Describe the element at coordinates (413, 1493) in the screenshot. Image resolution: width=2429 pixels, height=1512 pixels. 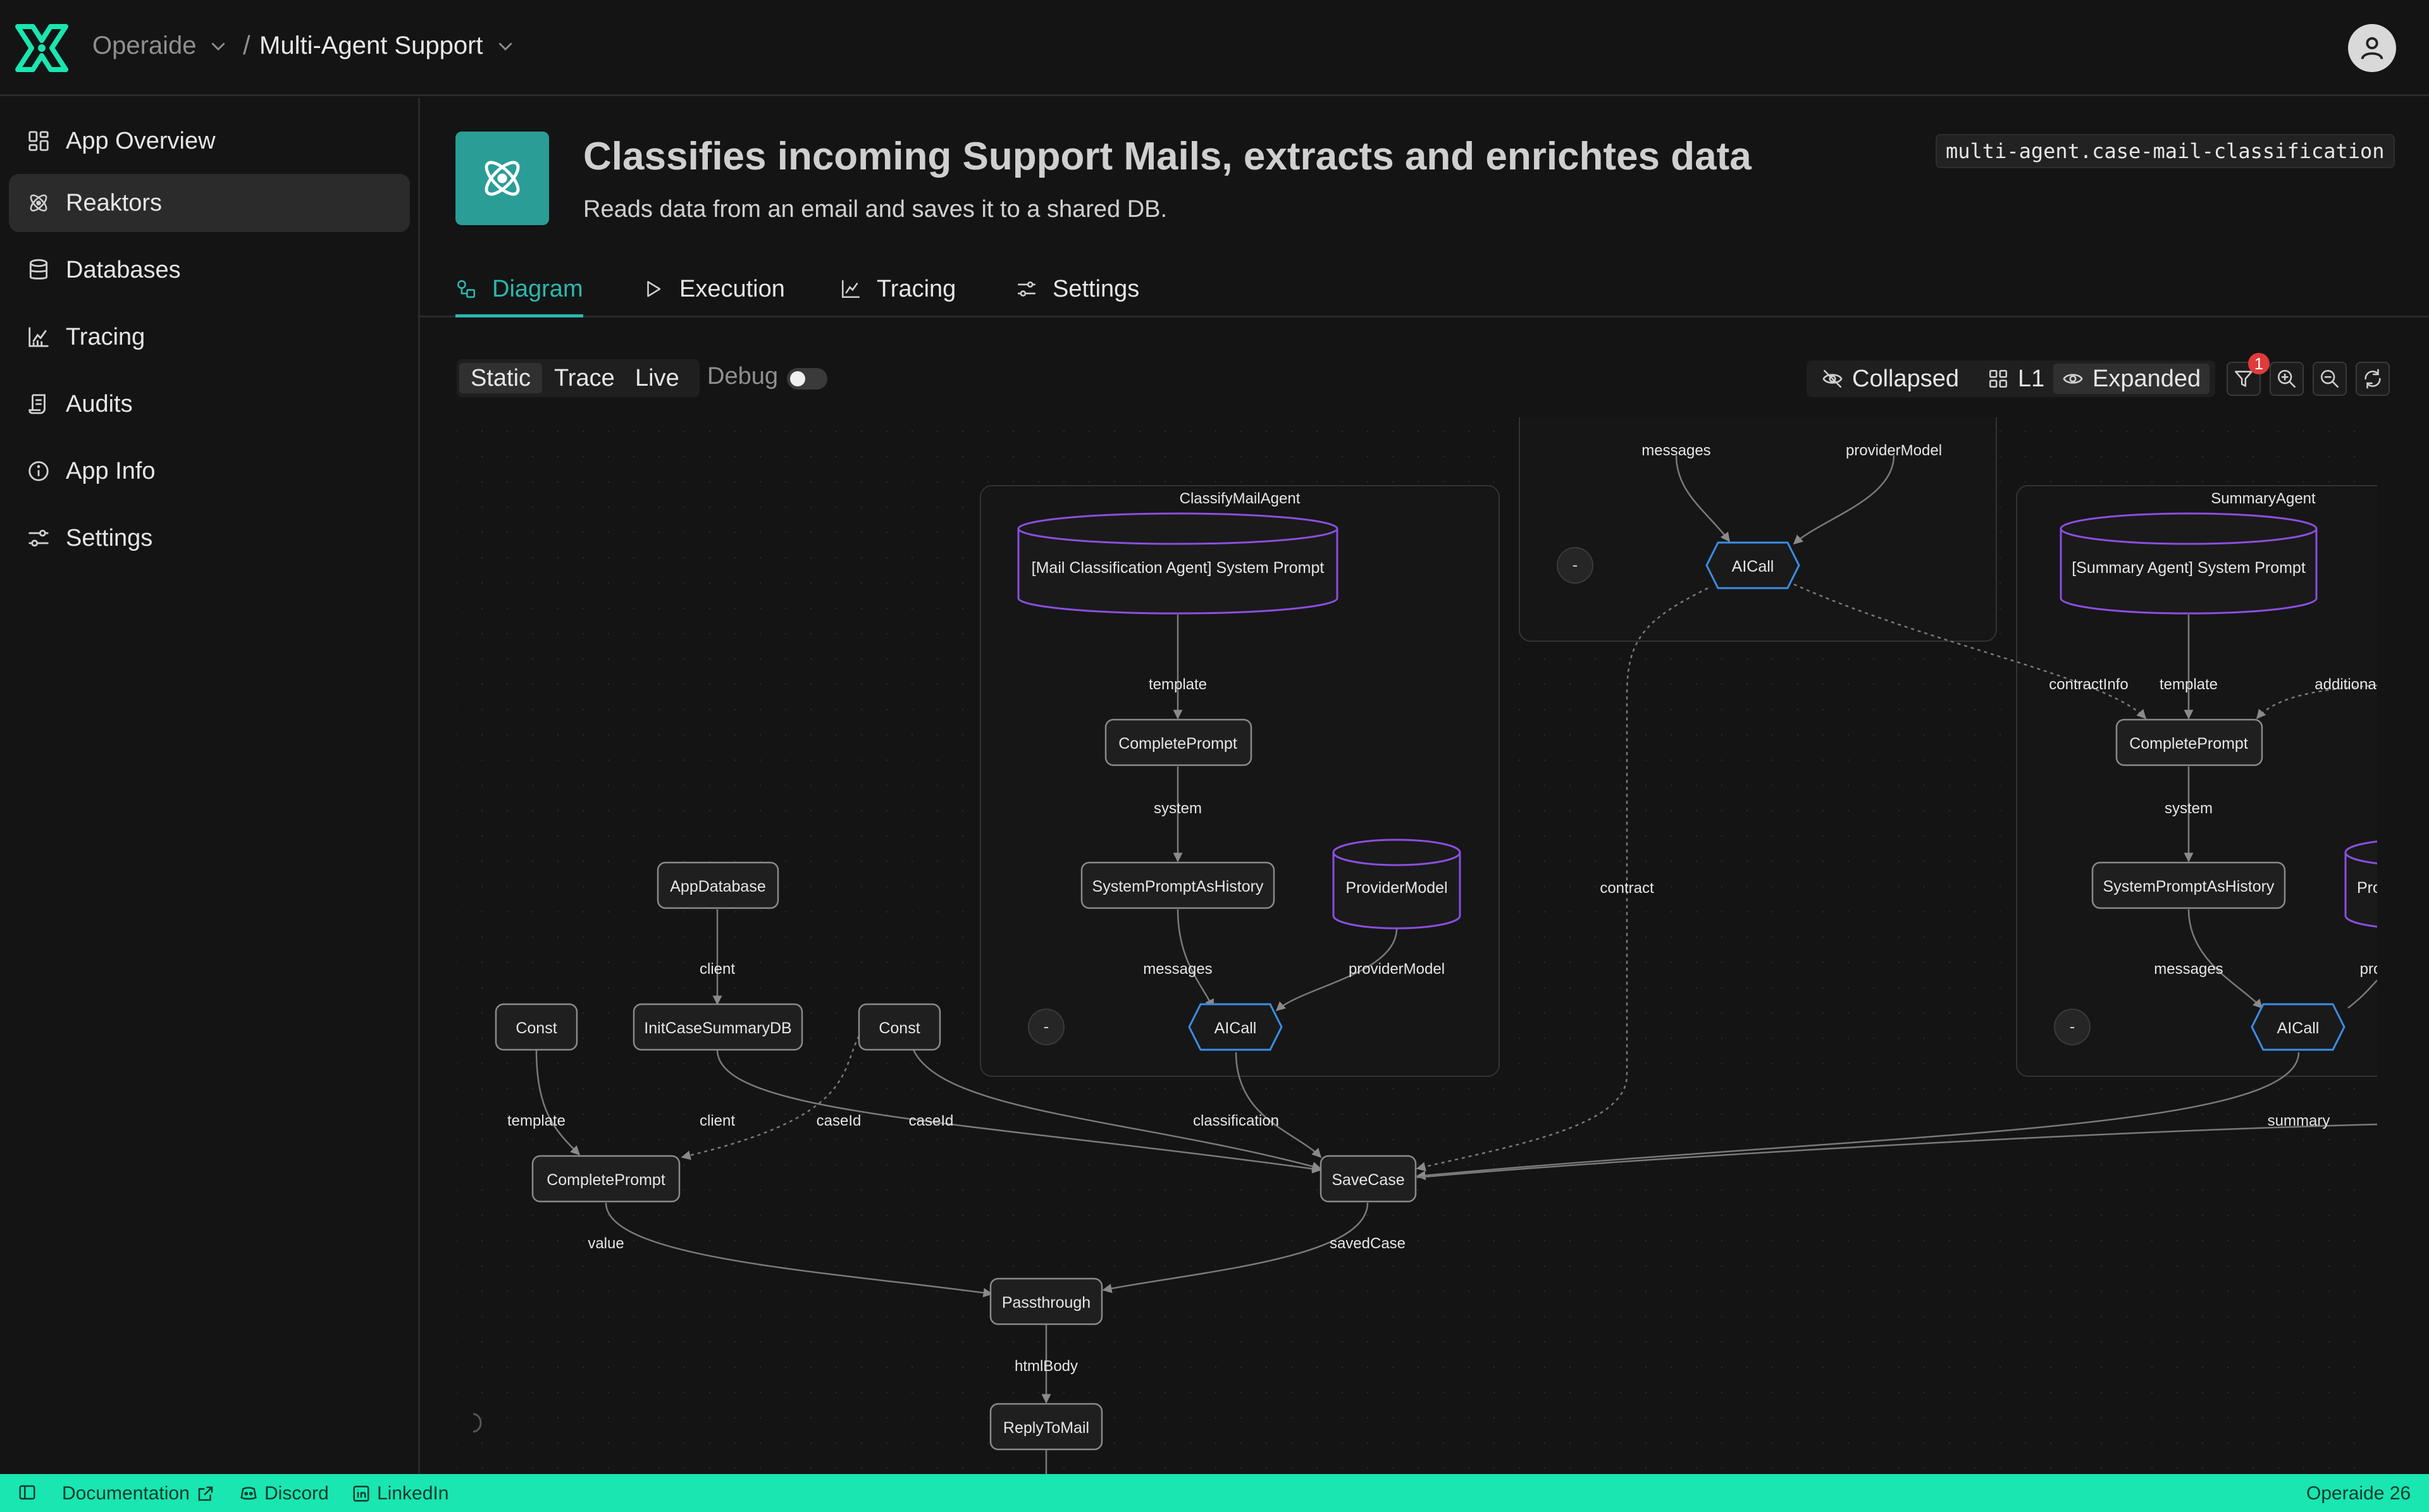
I see `footer-link-label: LinkedIn` at that location.